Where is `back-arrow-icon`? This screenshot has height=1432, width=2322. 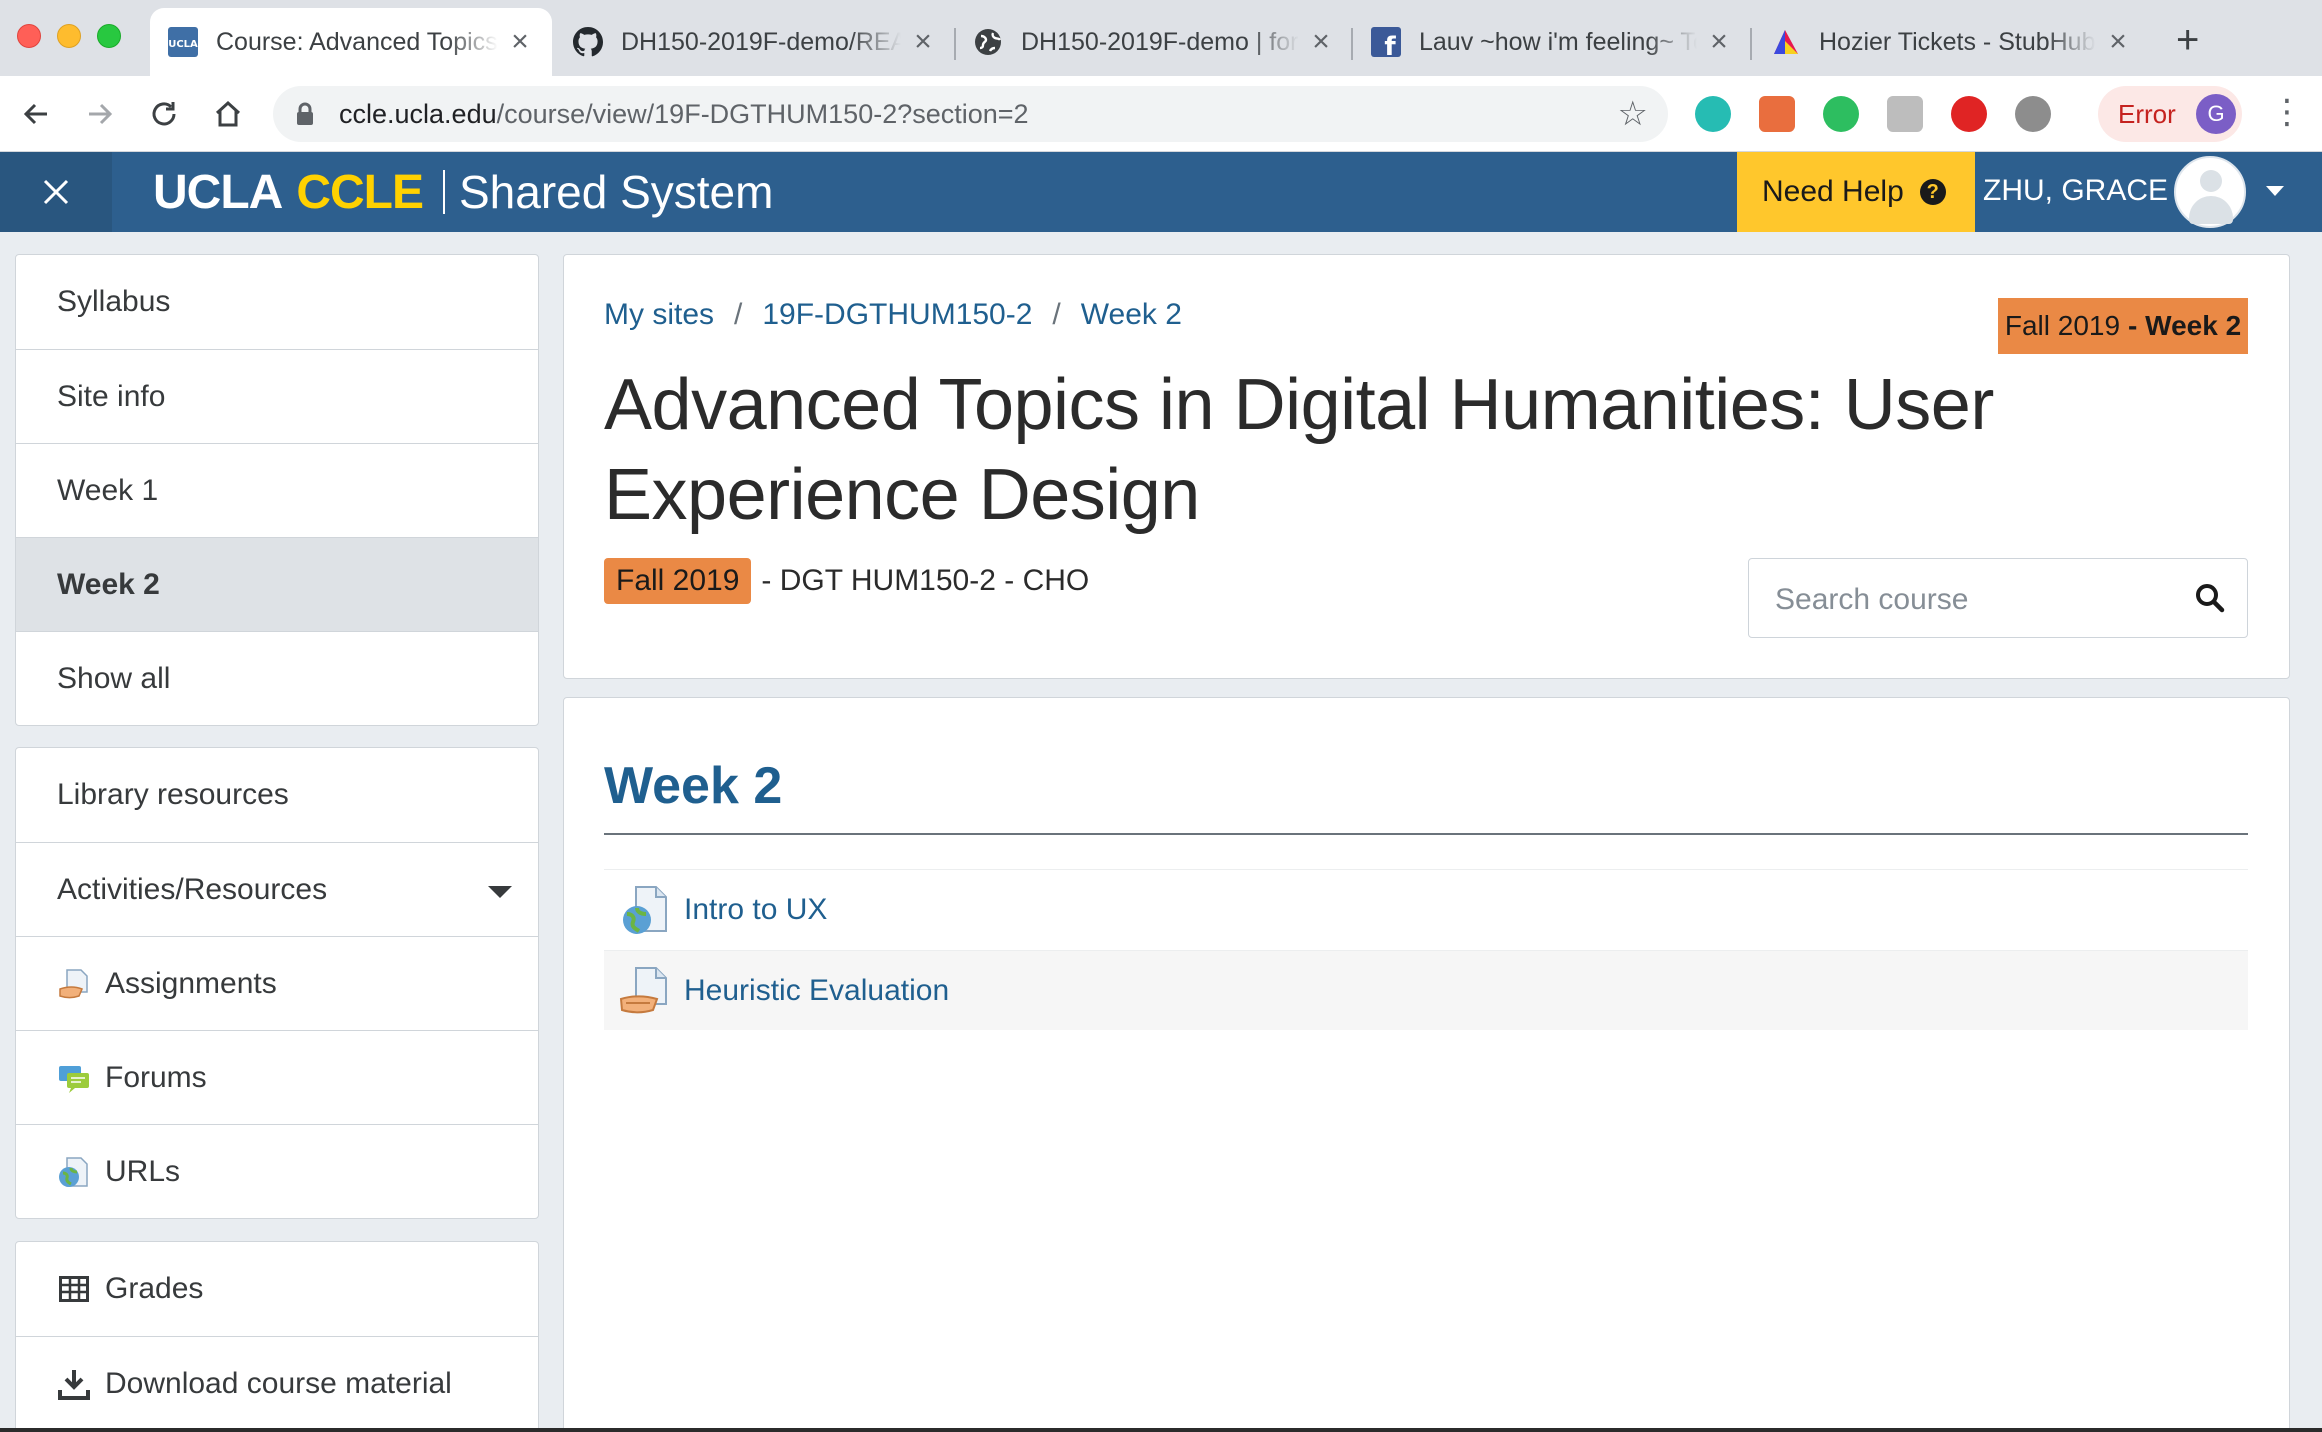 back-arrow-icon is located at coordinates (35, 114).